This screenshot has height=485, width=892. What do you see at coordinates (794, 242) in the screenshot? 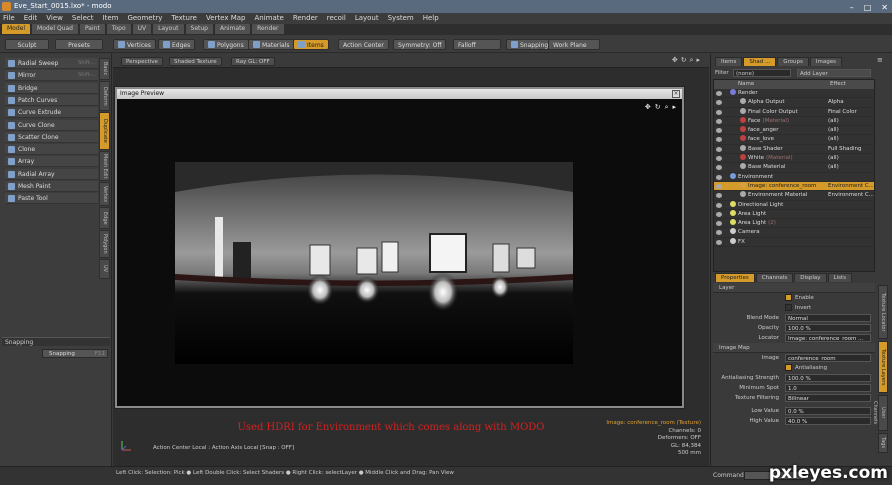
I see `shader-item: FX` at bounding box center [794, 242].